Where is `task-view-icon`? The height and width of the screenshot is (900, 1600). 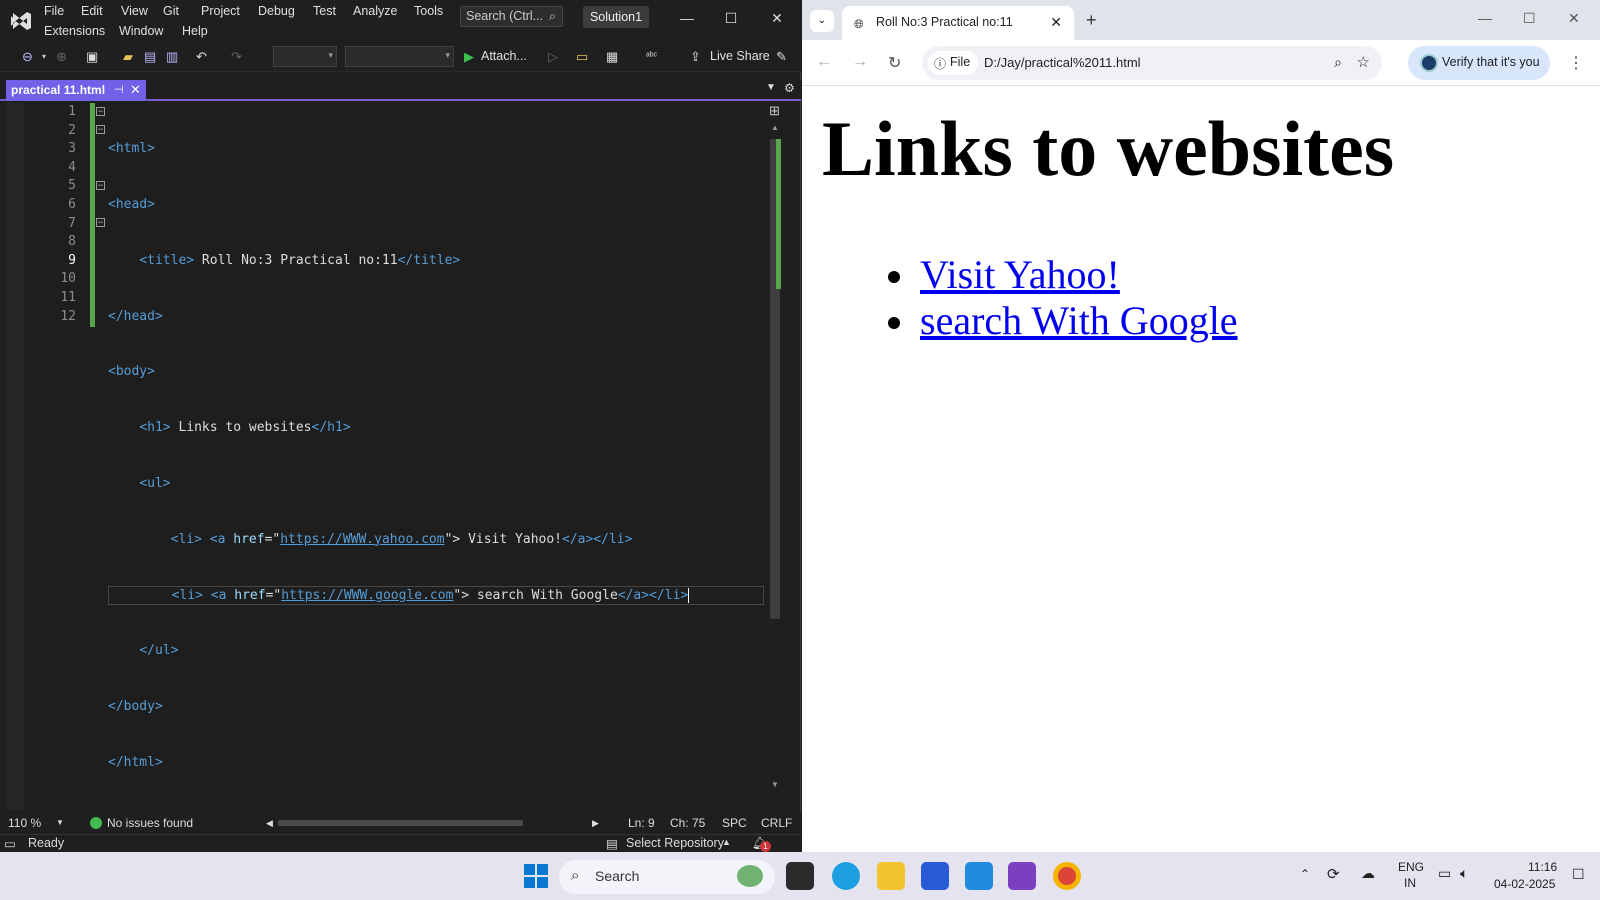 task-view-icon is located at coordinates (800, 876).